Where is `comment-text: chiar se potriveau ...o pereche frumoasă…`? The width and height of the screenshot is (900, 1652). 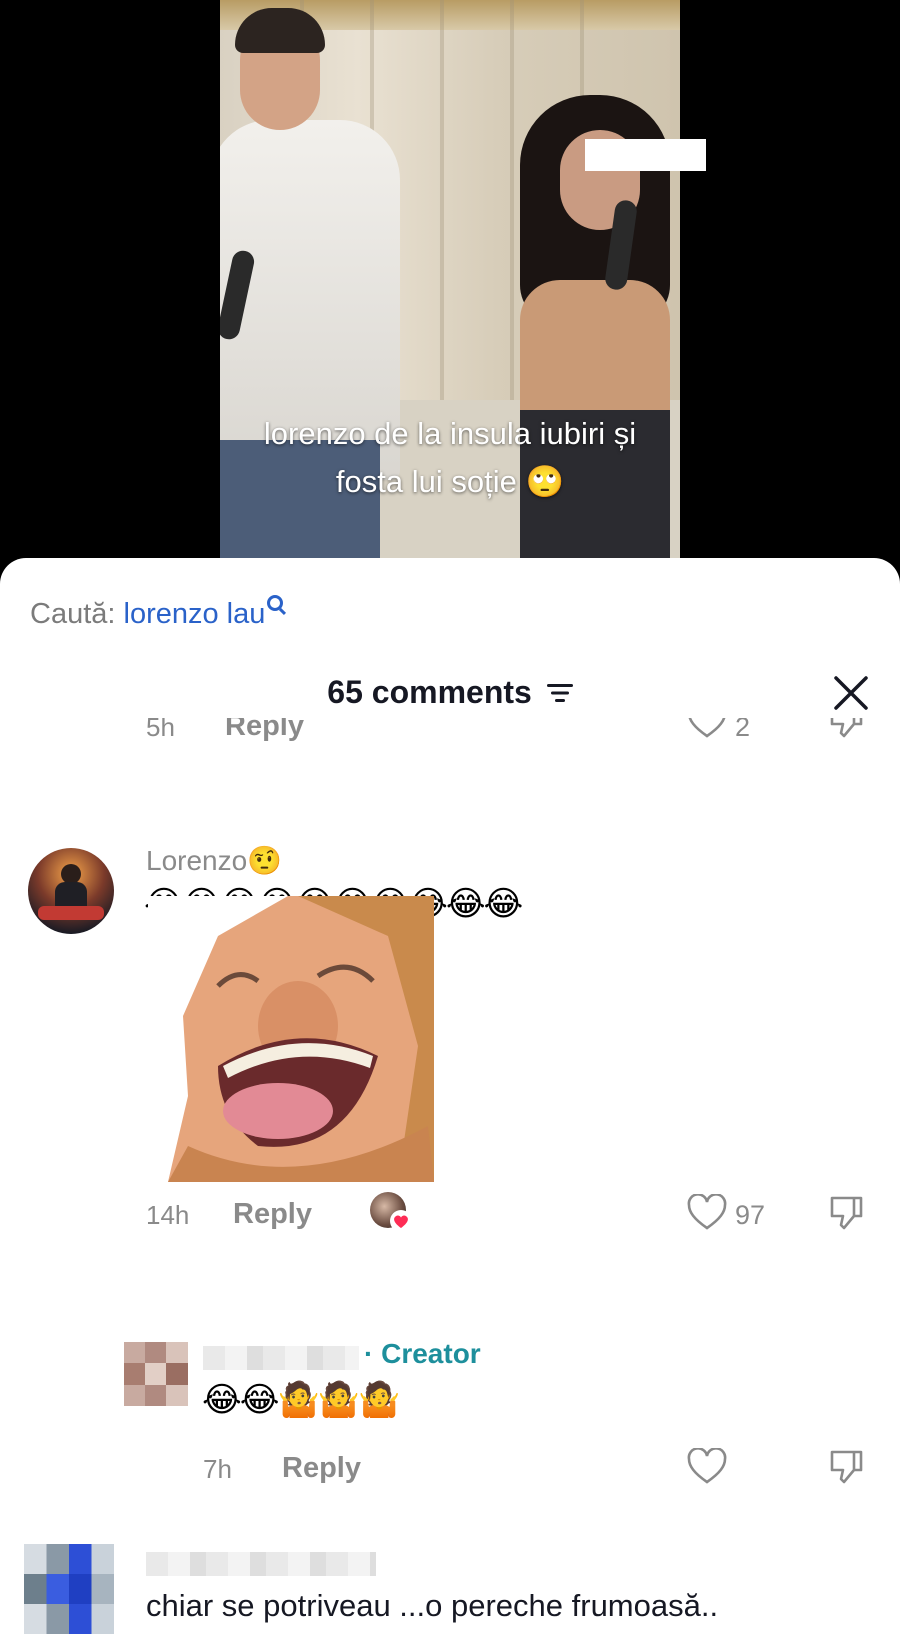
comment-text: chiar se potriveau ...o pereche frumoasă… is located at coordinates (432, 1605).